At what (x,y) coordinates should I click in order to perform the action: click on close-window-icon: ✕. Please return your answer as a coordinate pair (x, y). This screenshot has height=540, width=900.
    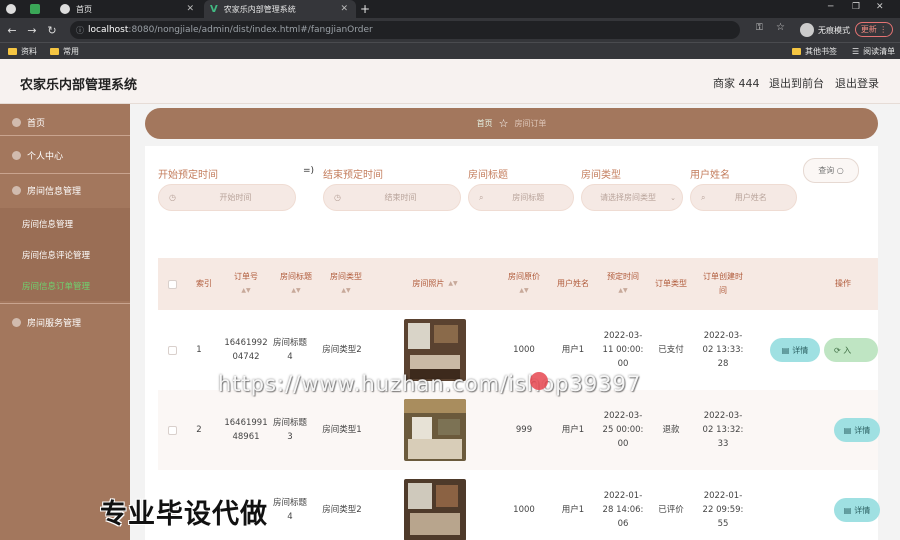
    Looking at the image, I should click on (880, 7).